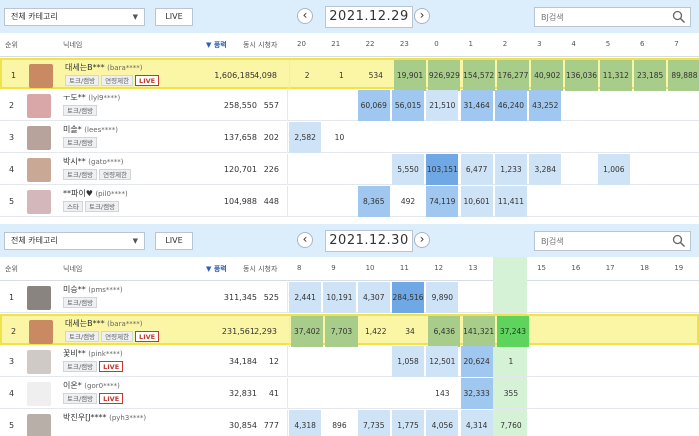  I want to click on bj-nickname: **파이♥ (pil0****), so click(95, 193).